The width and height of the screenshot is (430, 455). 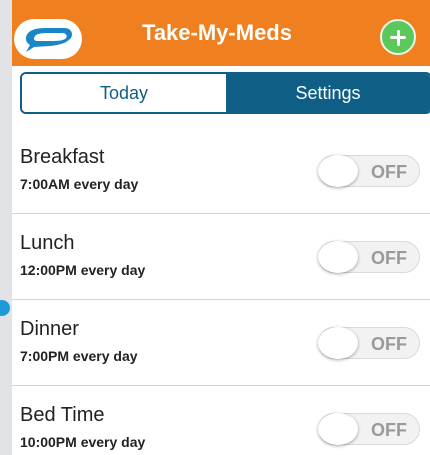 I want to click on background-strip, so click(x=6, y=227).